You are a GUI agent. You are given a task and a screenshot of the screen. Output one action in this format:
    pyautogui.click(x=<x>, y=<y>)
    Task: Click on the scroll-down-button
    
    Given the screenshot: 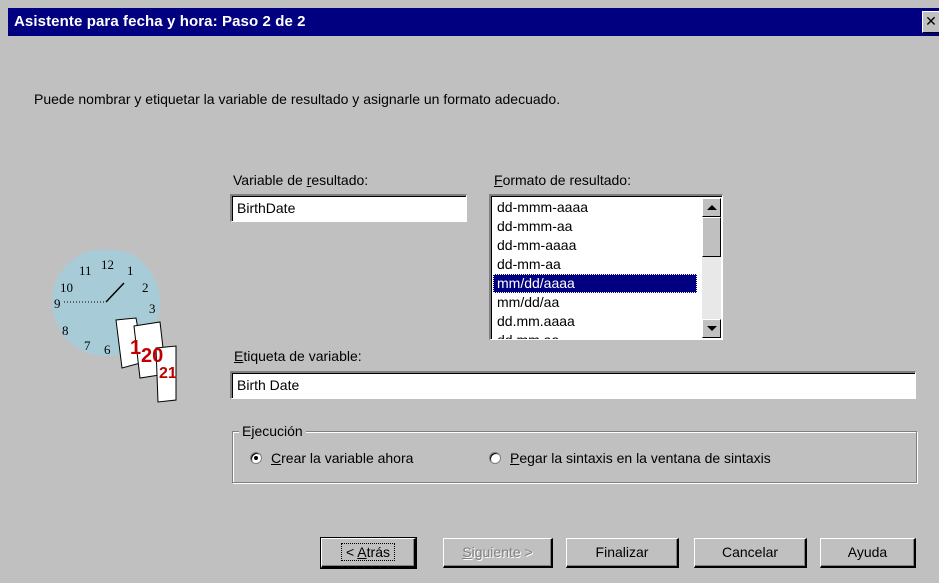 What is the action you would take?
    pyautogui.click(x=711, y=328)
    